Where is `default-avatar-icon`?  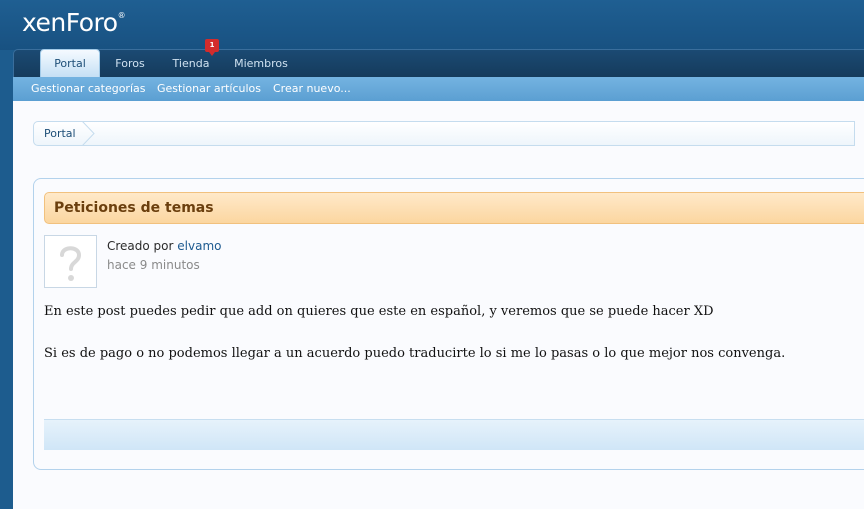
default-avatar-icon is located at coordinates (70, 261).